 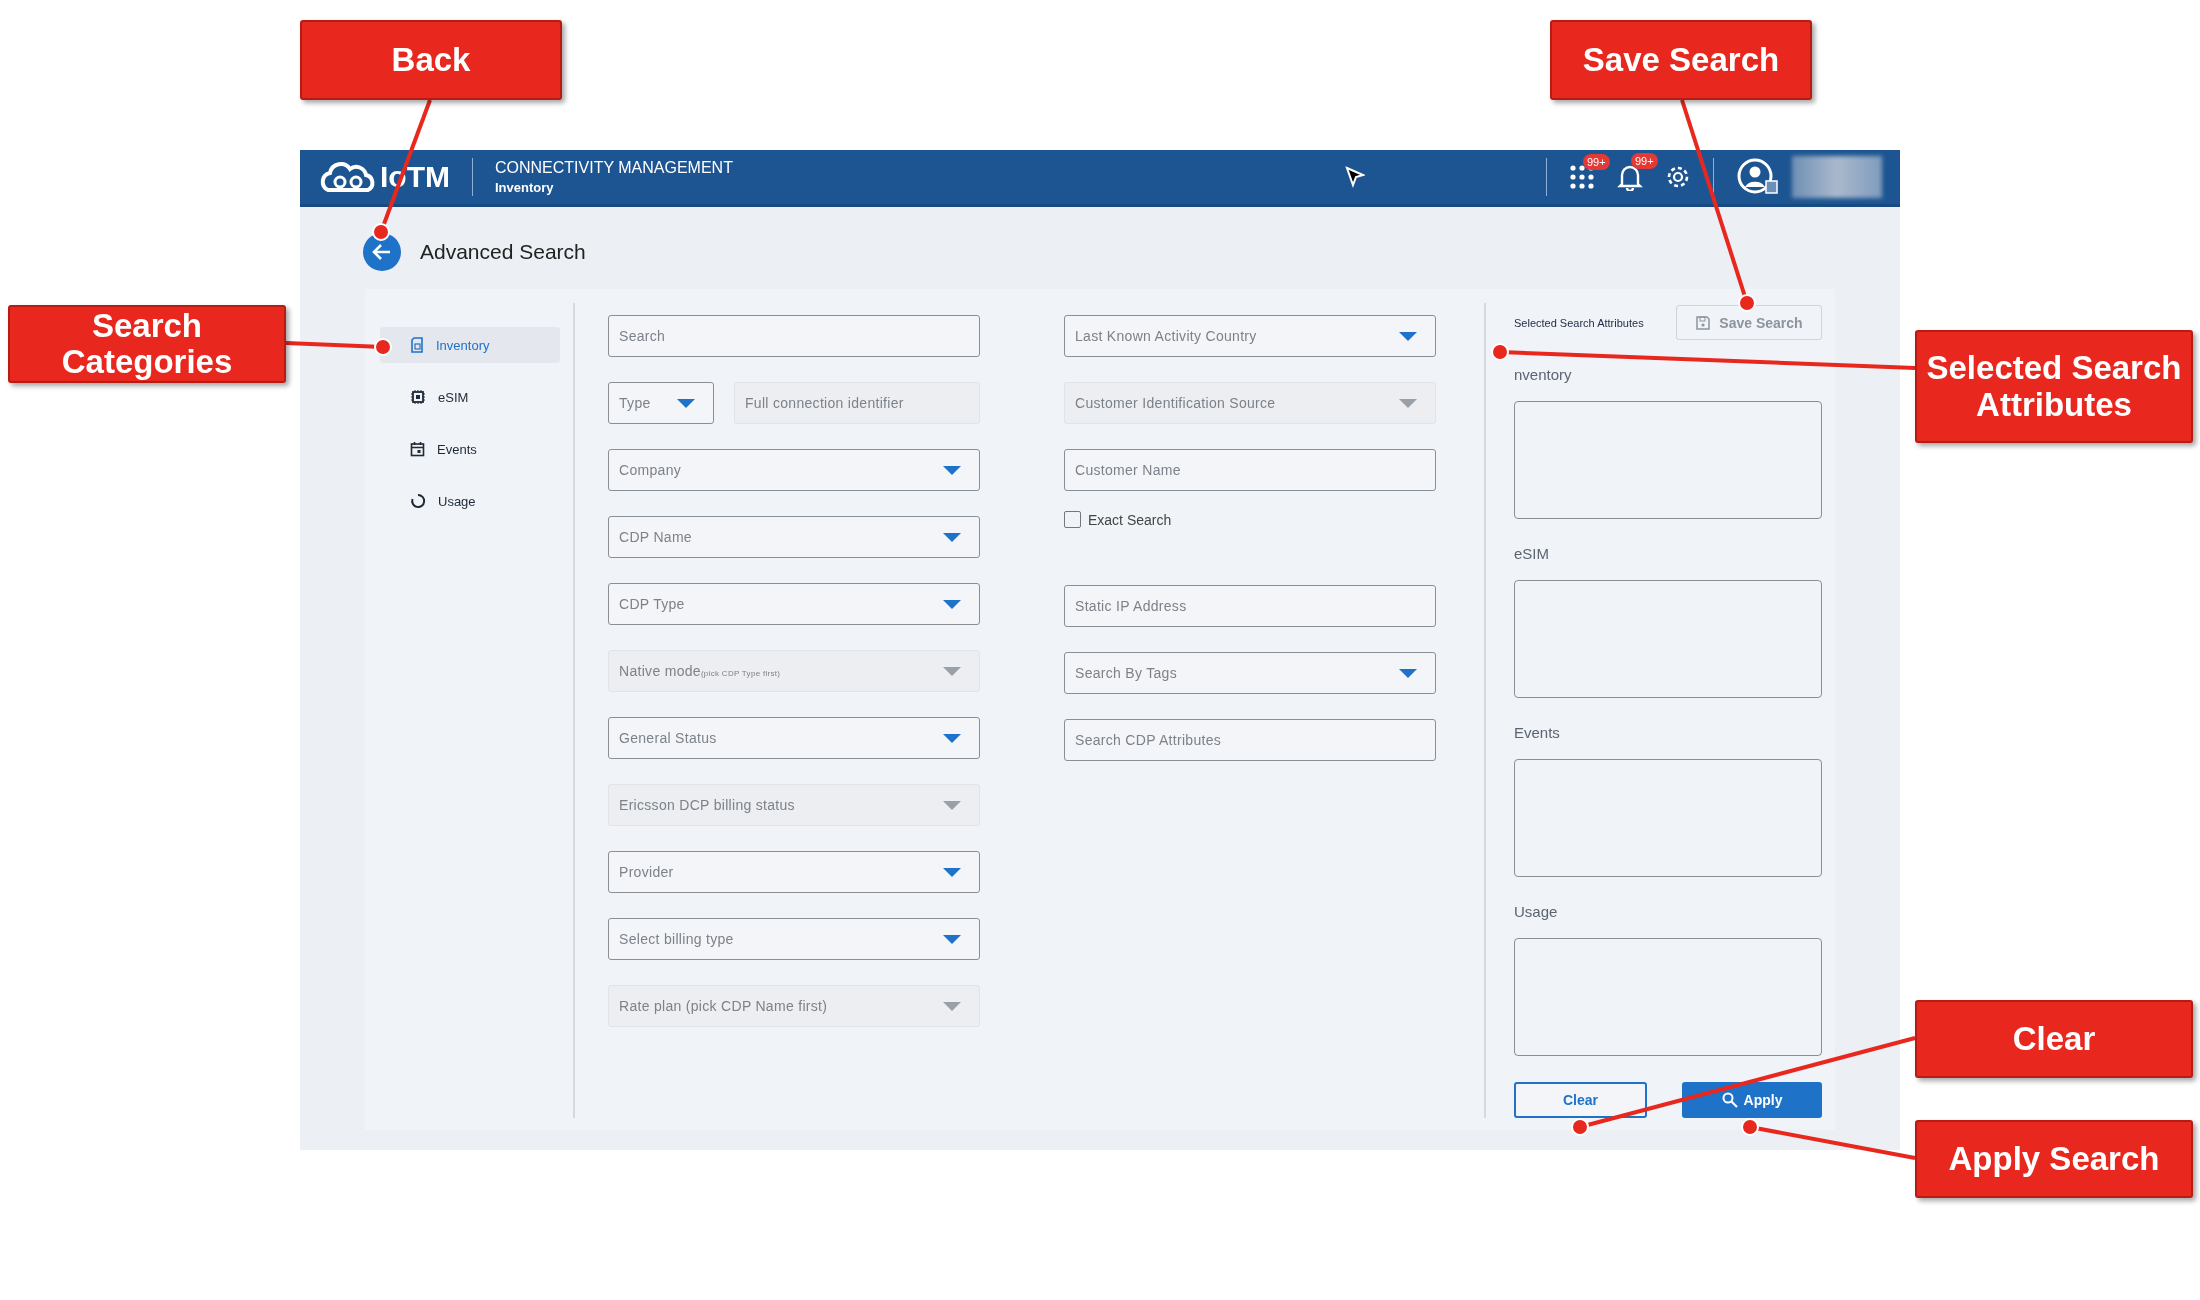 What do you see at coordinates (1630, 177) in the screenshot?
I see `bell-icon` at bounding box center [1630, 177].